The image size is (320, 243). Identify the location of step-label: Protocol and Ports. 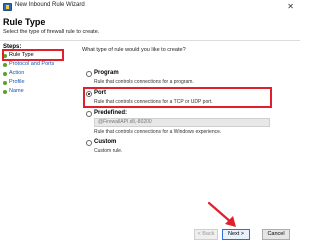
(32, 64).